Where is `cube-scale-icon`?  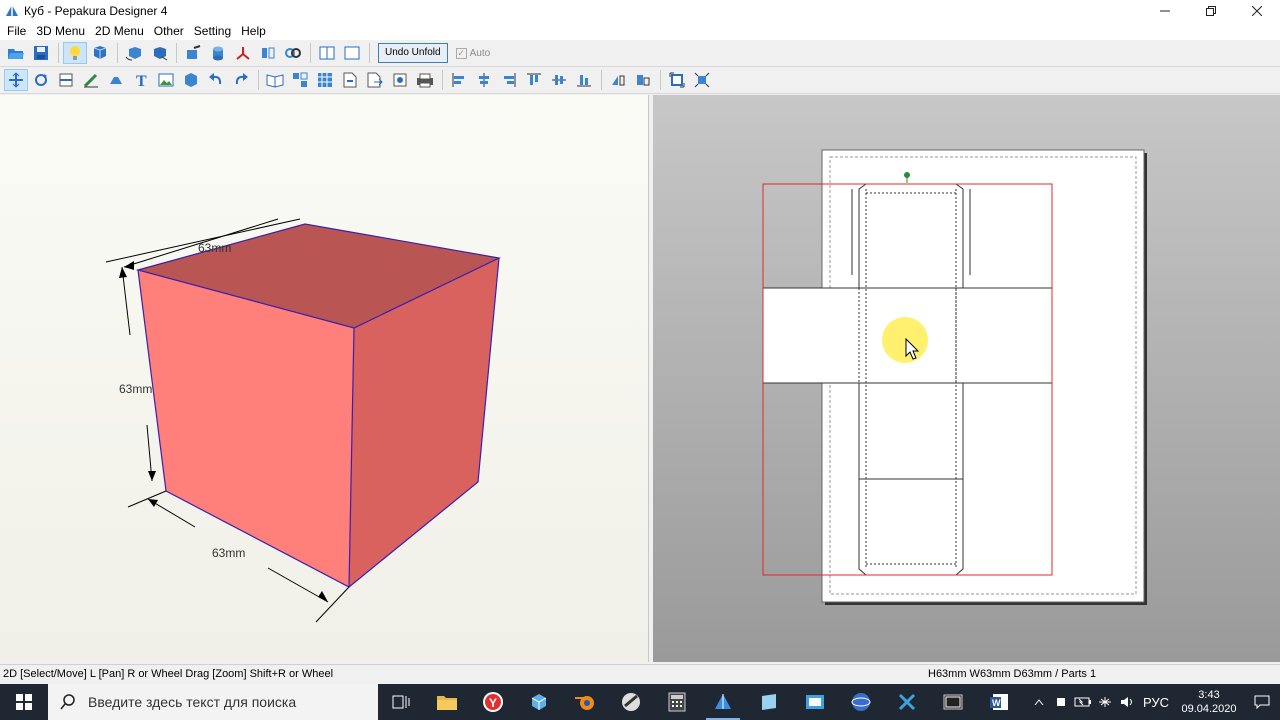
cube-scale-icon is located at coordinates (161, 54).